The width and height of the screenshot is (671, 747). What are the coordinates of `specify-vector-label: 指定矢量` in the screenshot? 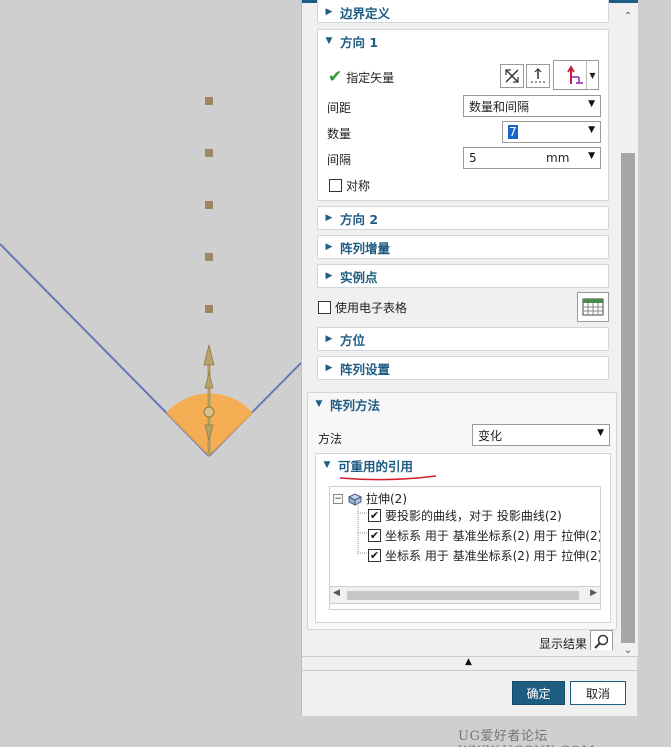 It's located at (370, 77).